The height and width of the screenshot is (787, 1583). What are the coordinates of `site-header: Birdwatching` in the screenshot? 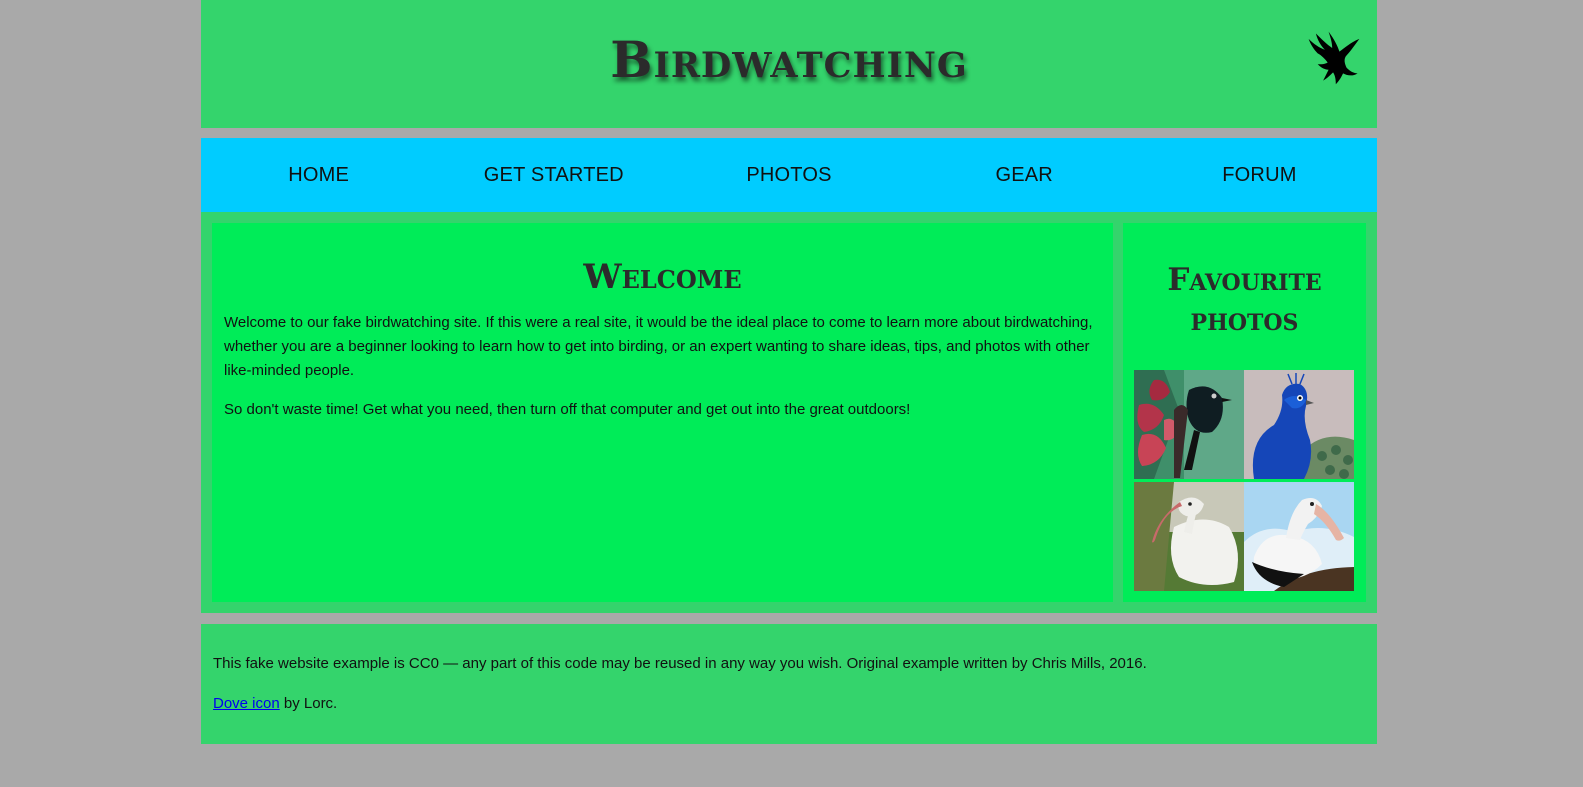 It's located at (789, 64).